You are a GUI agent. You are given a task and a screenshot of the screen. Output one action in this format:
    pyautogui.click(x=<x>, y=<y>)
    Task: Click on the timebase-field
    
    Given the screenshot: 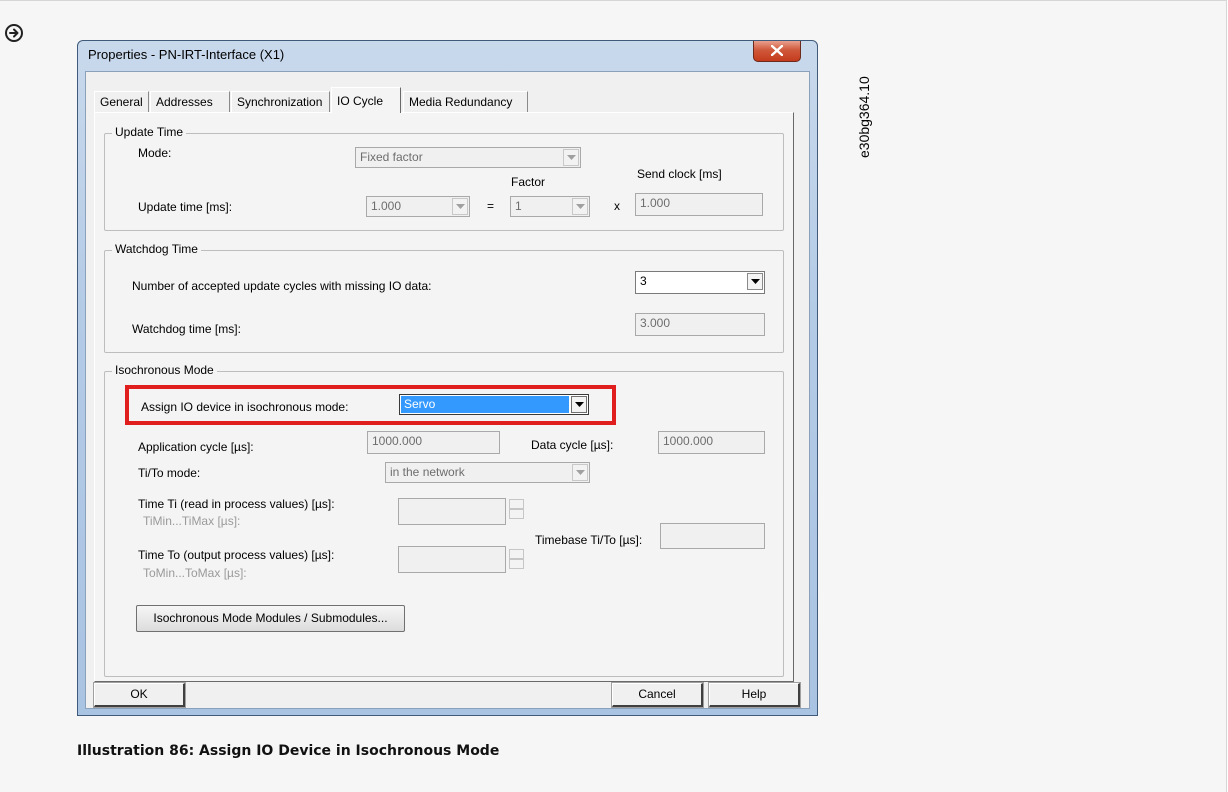 What is the action you would take?
    pyautogui.click(x=712, y=536)
    